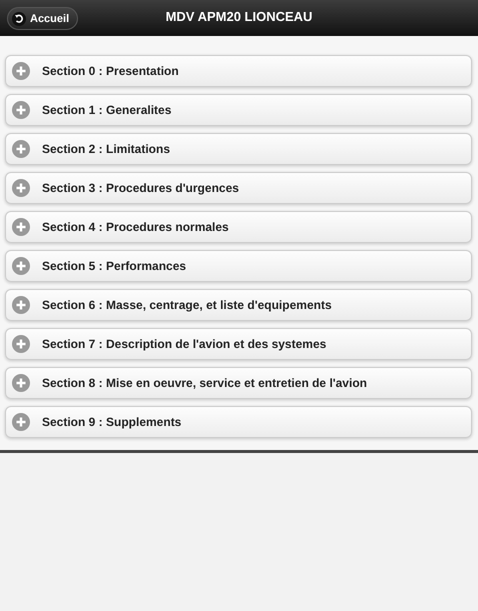  I want to click on section-item: Section 0 : Presentation, so click(238, 71).